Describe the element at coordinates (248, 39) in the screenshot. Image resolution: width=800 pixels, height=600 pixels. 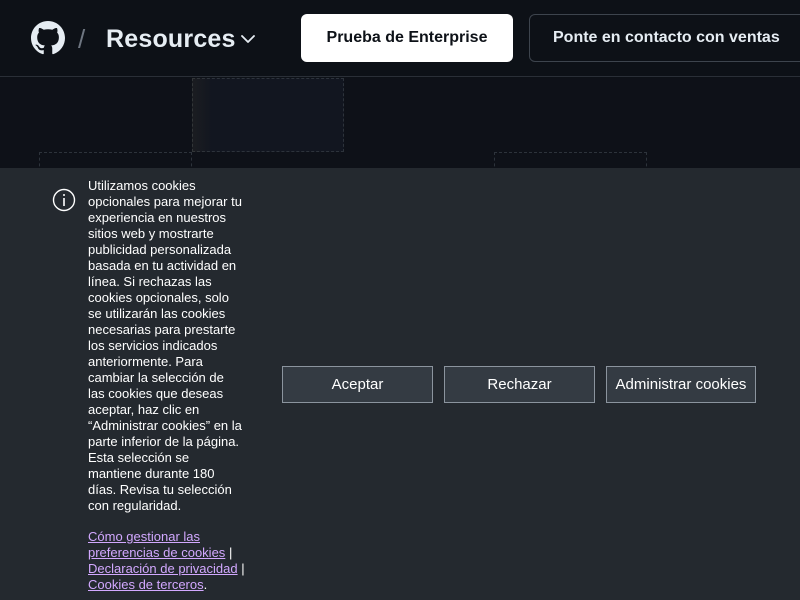
I see `chevron-down-icon` at that location.